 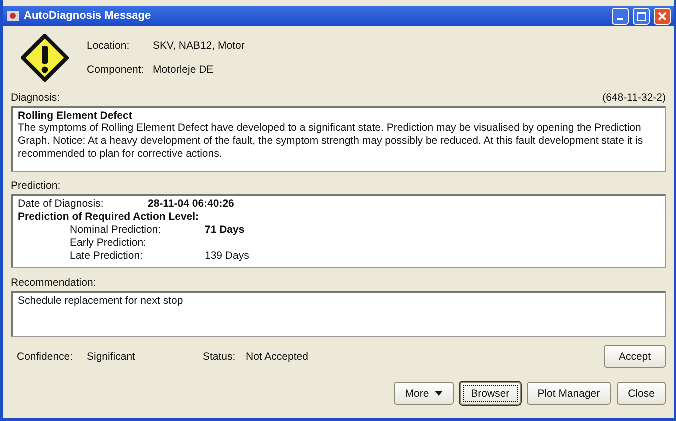 What do you see at coordinates (36, 186) in the screenshot?
I see `section-label: Prediction:` at bounding box center [36, 186].